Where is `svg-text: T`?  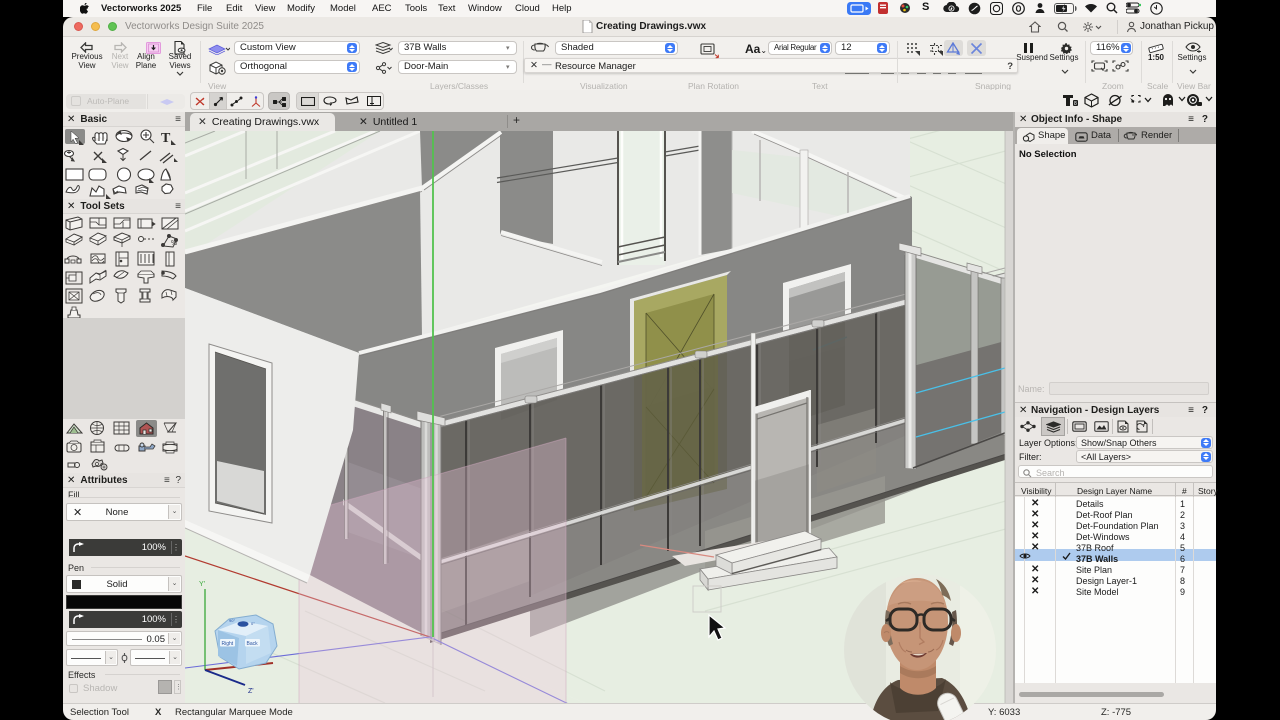 svg-text: T is located at coordinates (166, 138).